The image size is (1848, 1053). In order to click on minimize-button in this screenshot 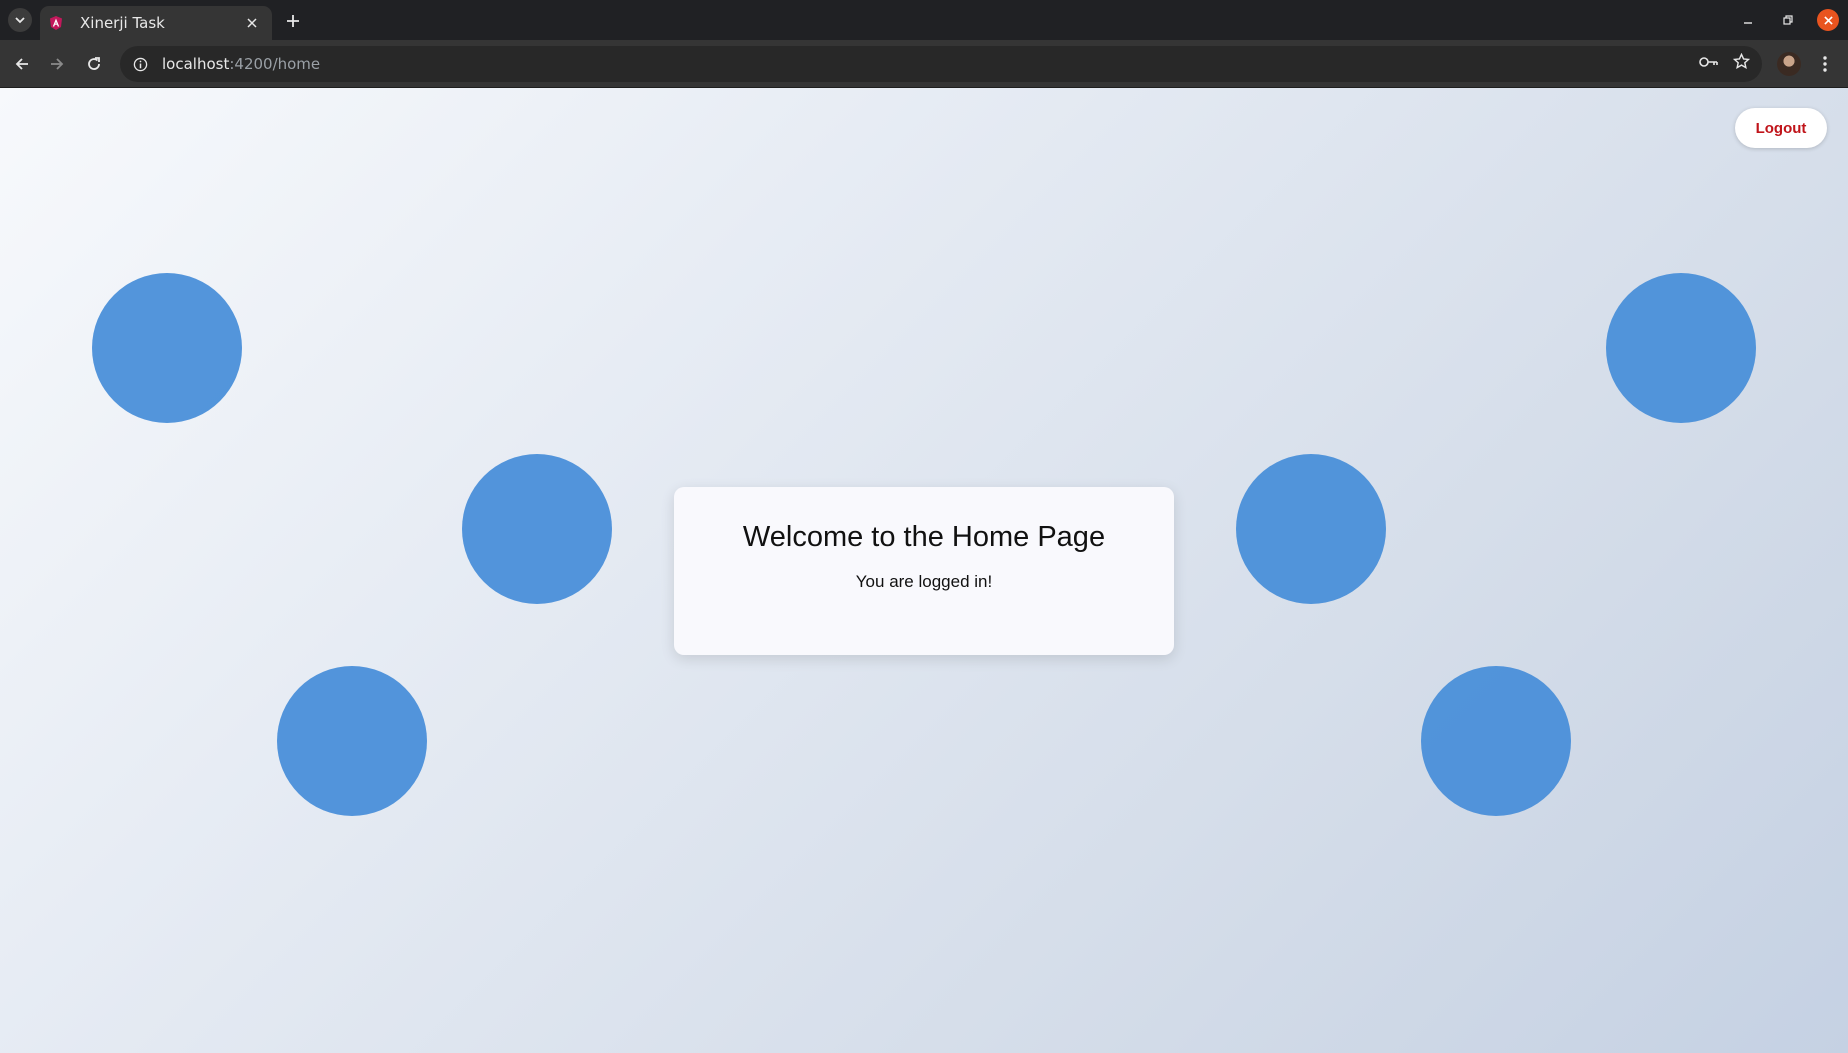, I will do `click(1748, 20)`.